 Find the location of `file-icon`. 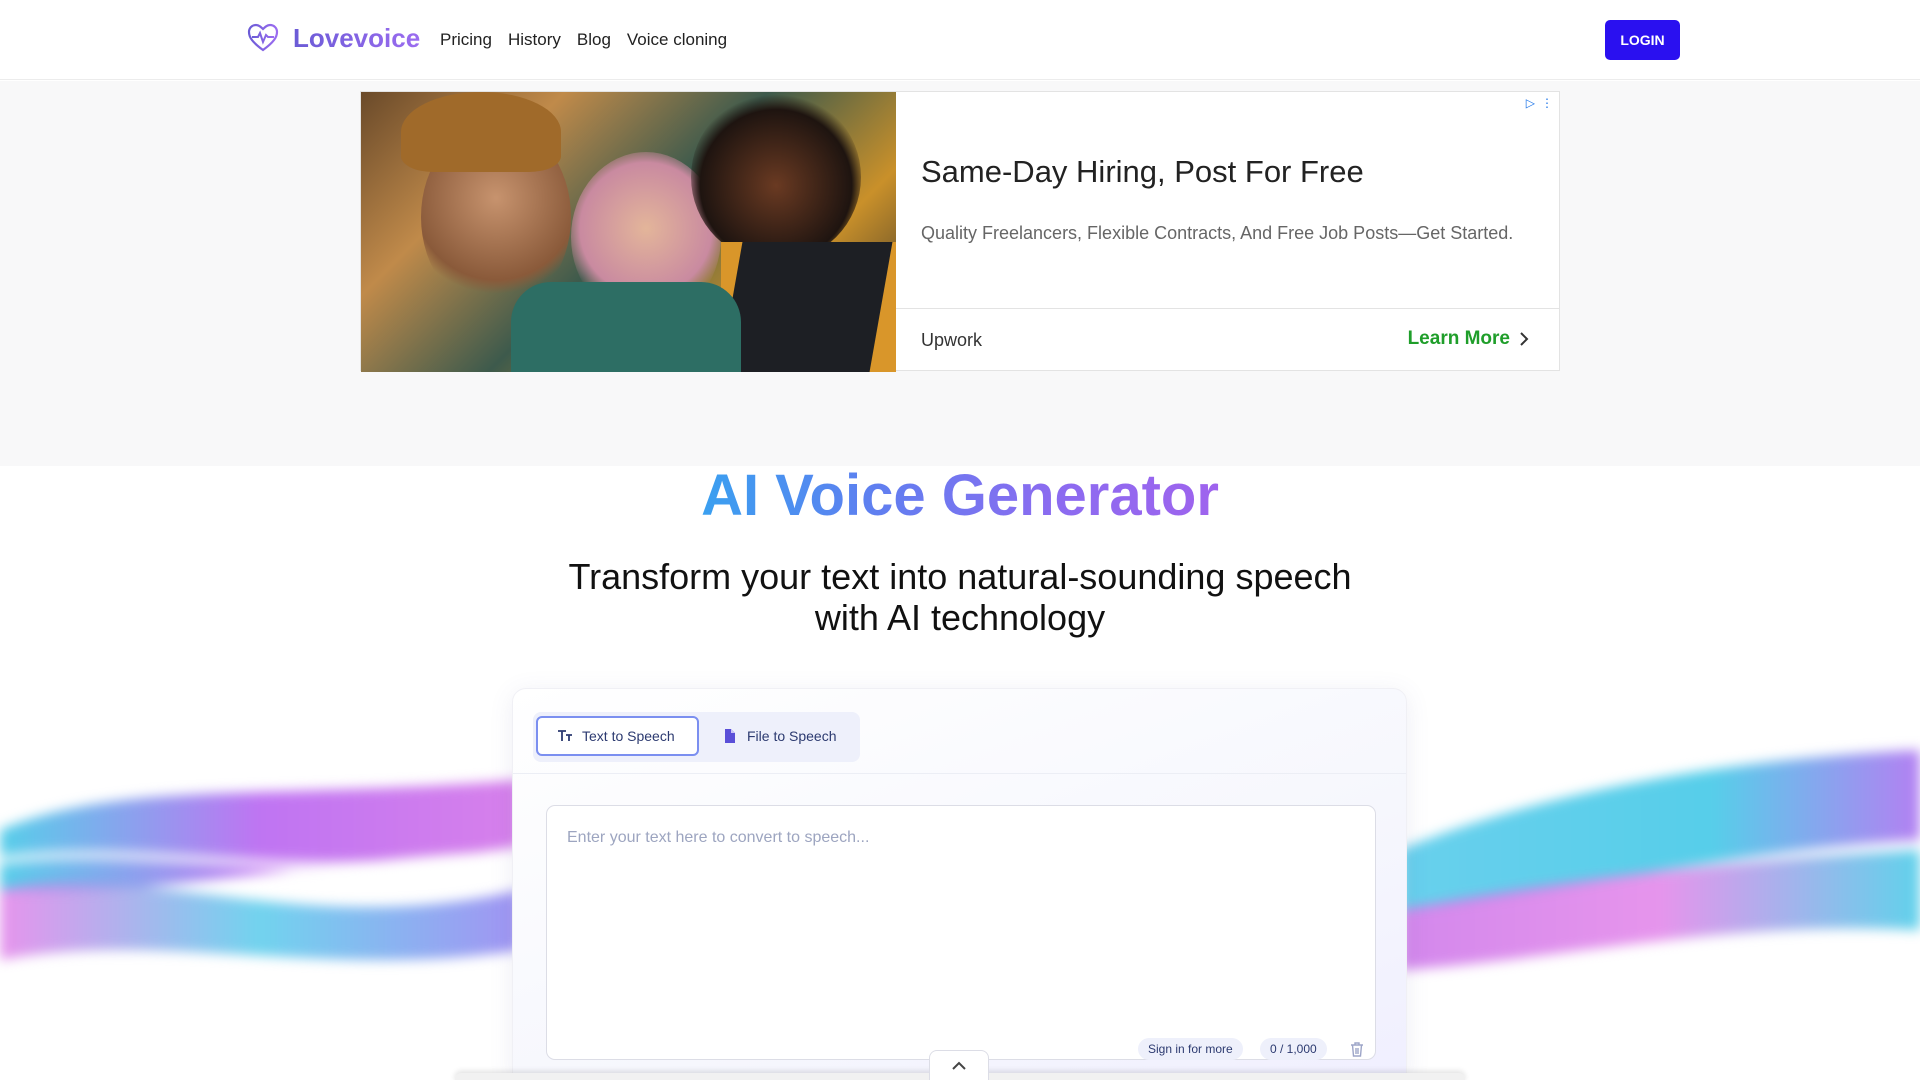

file-icon is located at coordinates (730, 736).